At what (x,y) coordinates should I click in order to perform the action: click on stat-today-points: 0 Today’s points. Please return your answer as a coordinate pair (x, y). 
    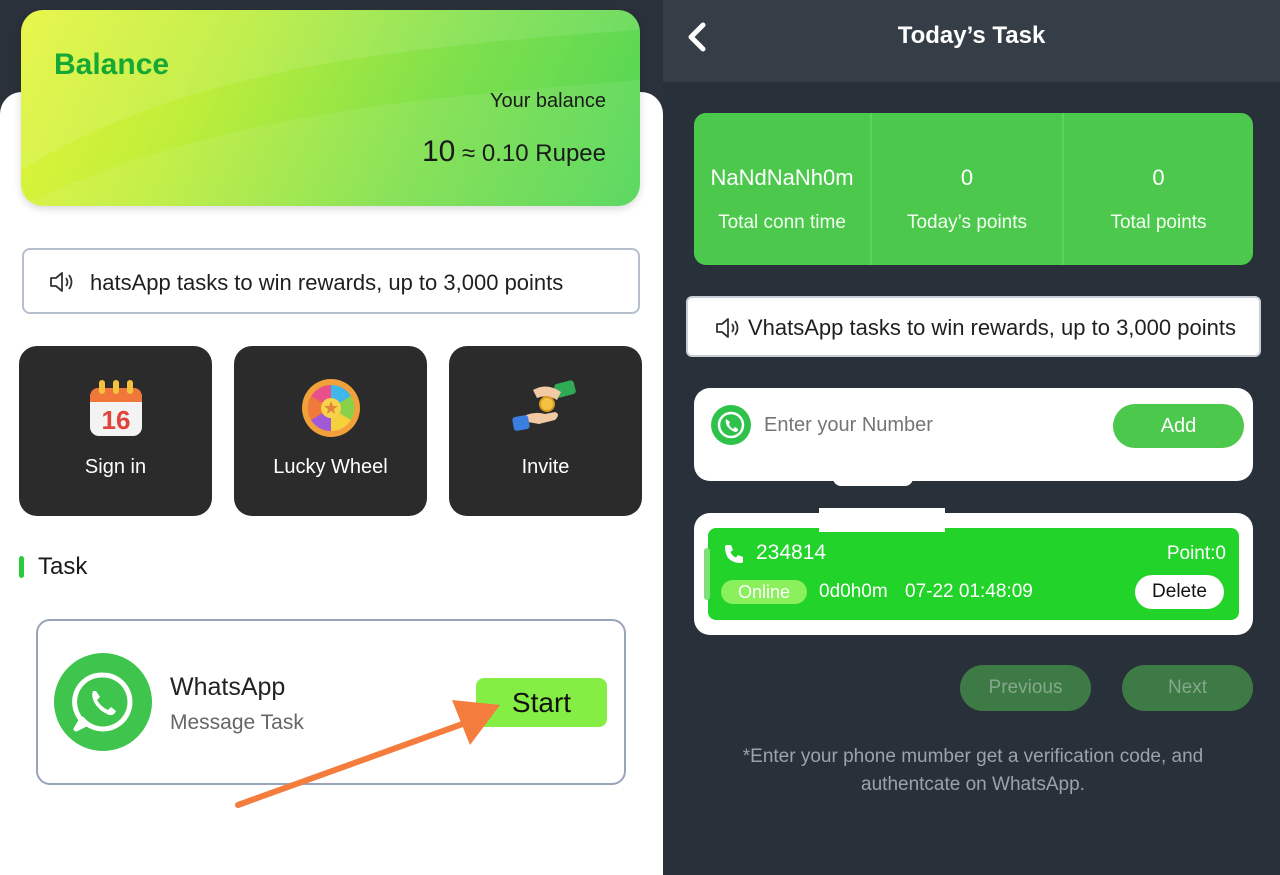
    Looking at the image, I should click on (967, 189).